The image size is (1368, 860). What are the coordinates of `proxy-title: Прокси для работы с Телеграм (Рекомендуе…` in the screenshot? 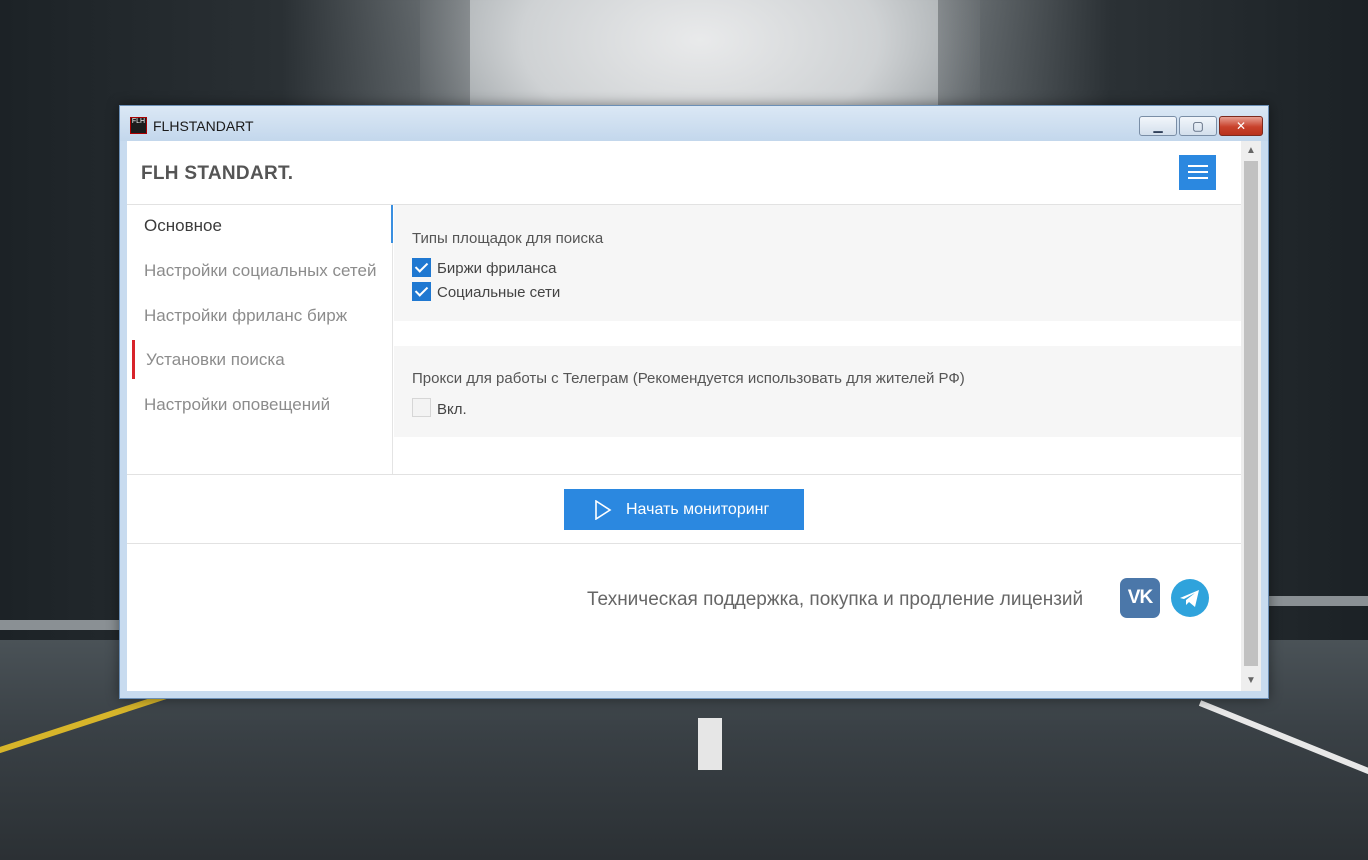 It's located at (688, 378).